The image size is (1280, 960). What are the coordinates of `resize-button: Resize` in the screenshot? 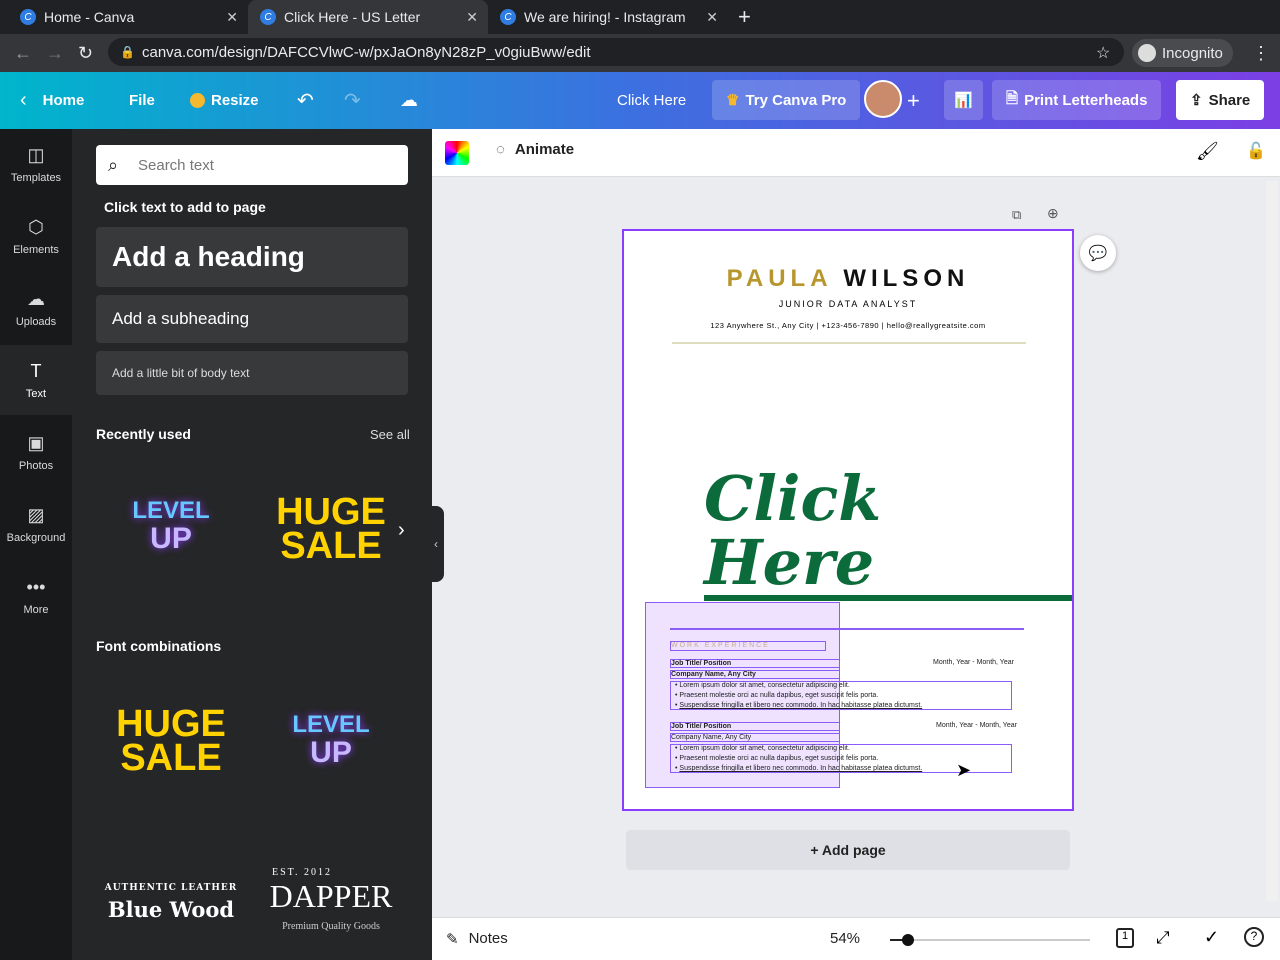 It's located at (224, 100).